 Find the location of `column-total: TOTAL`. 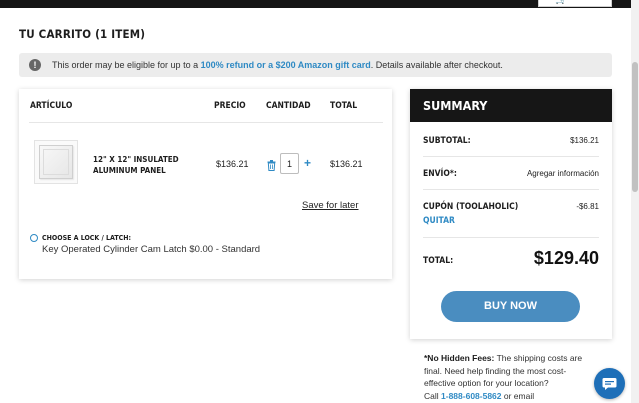

column-total: TOTAL is located at coordinates (344, 106).